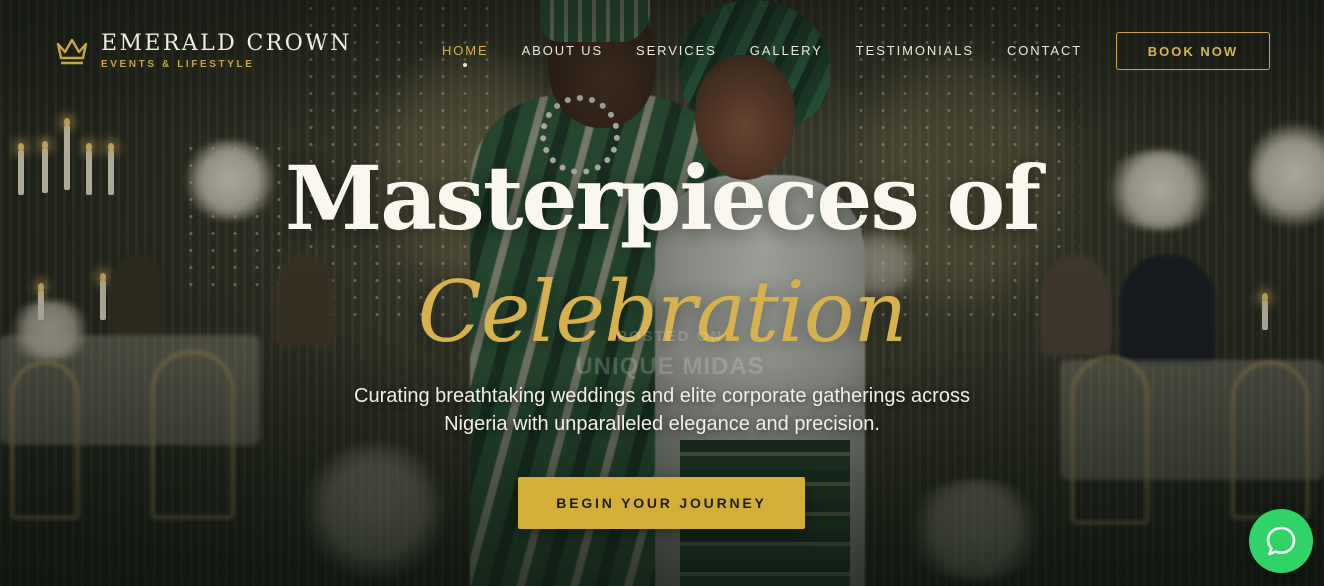  Describe the element at coordinates (226, 43) in the screenshot. I see `brand-name: EMERALD CROWN` at that location.